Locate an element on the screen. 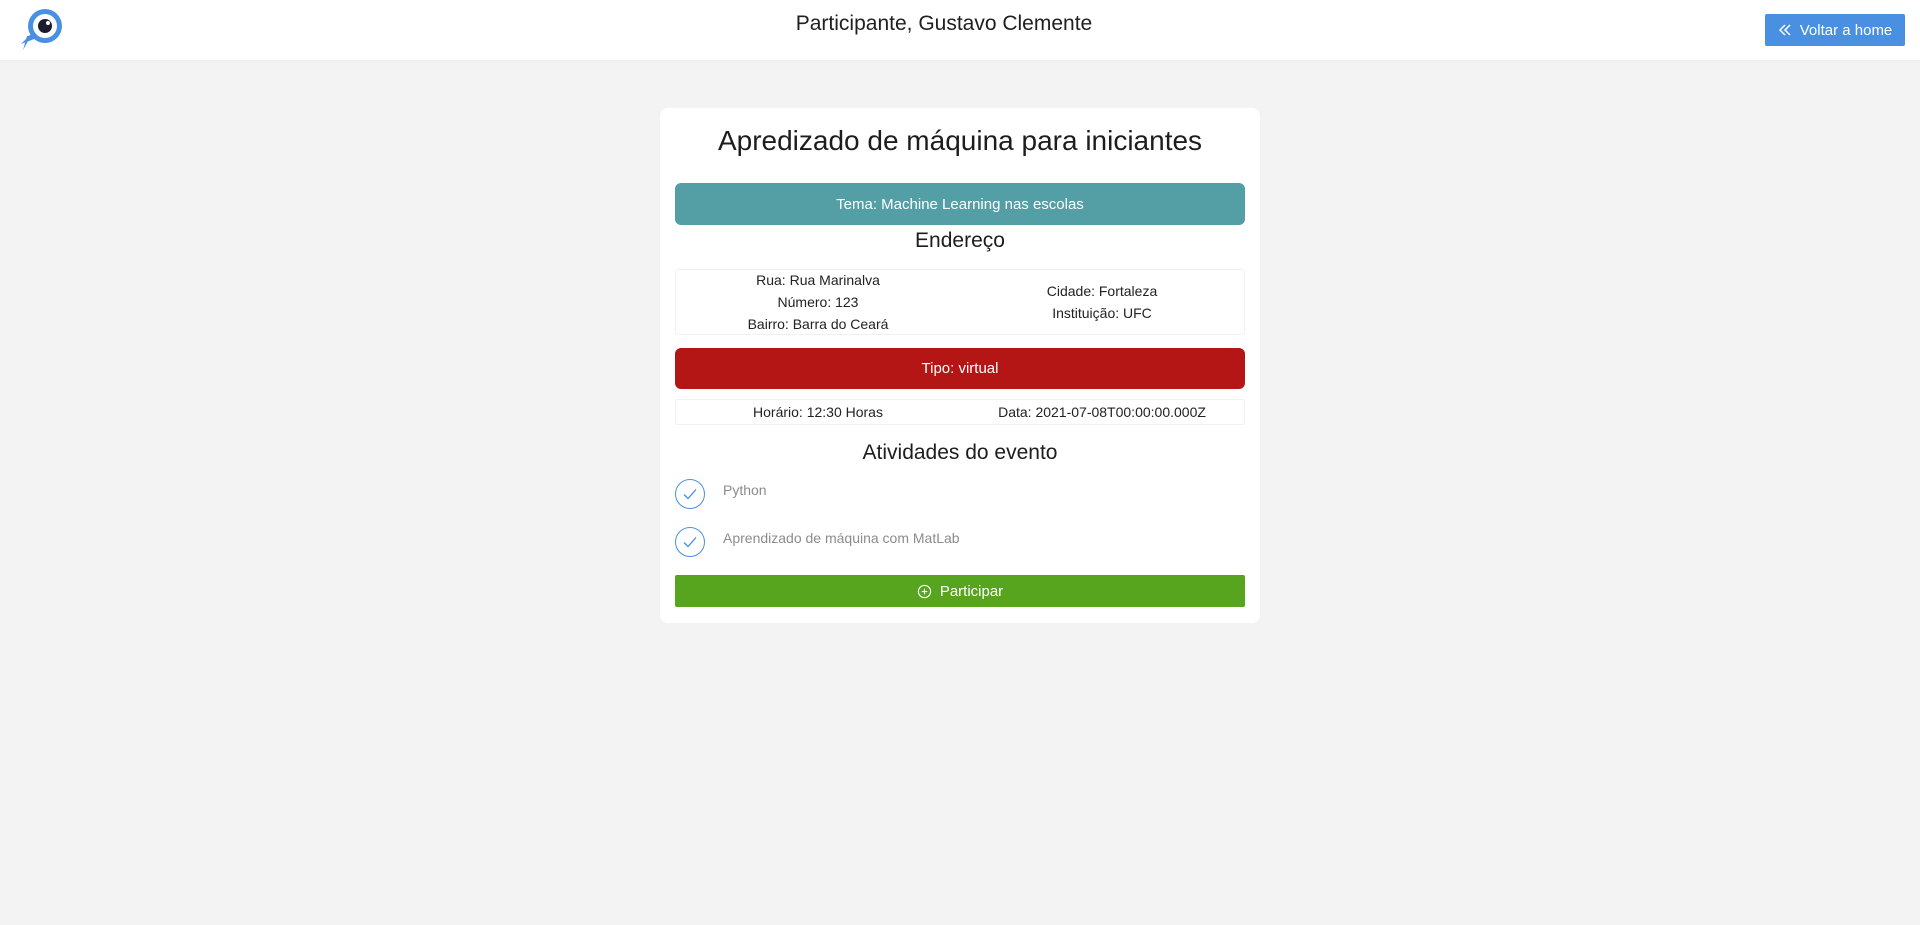  city-text: Cidade: Fortaleza is located at coordinates (1102, 291).